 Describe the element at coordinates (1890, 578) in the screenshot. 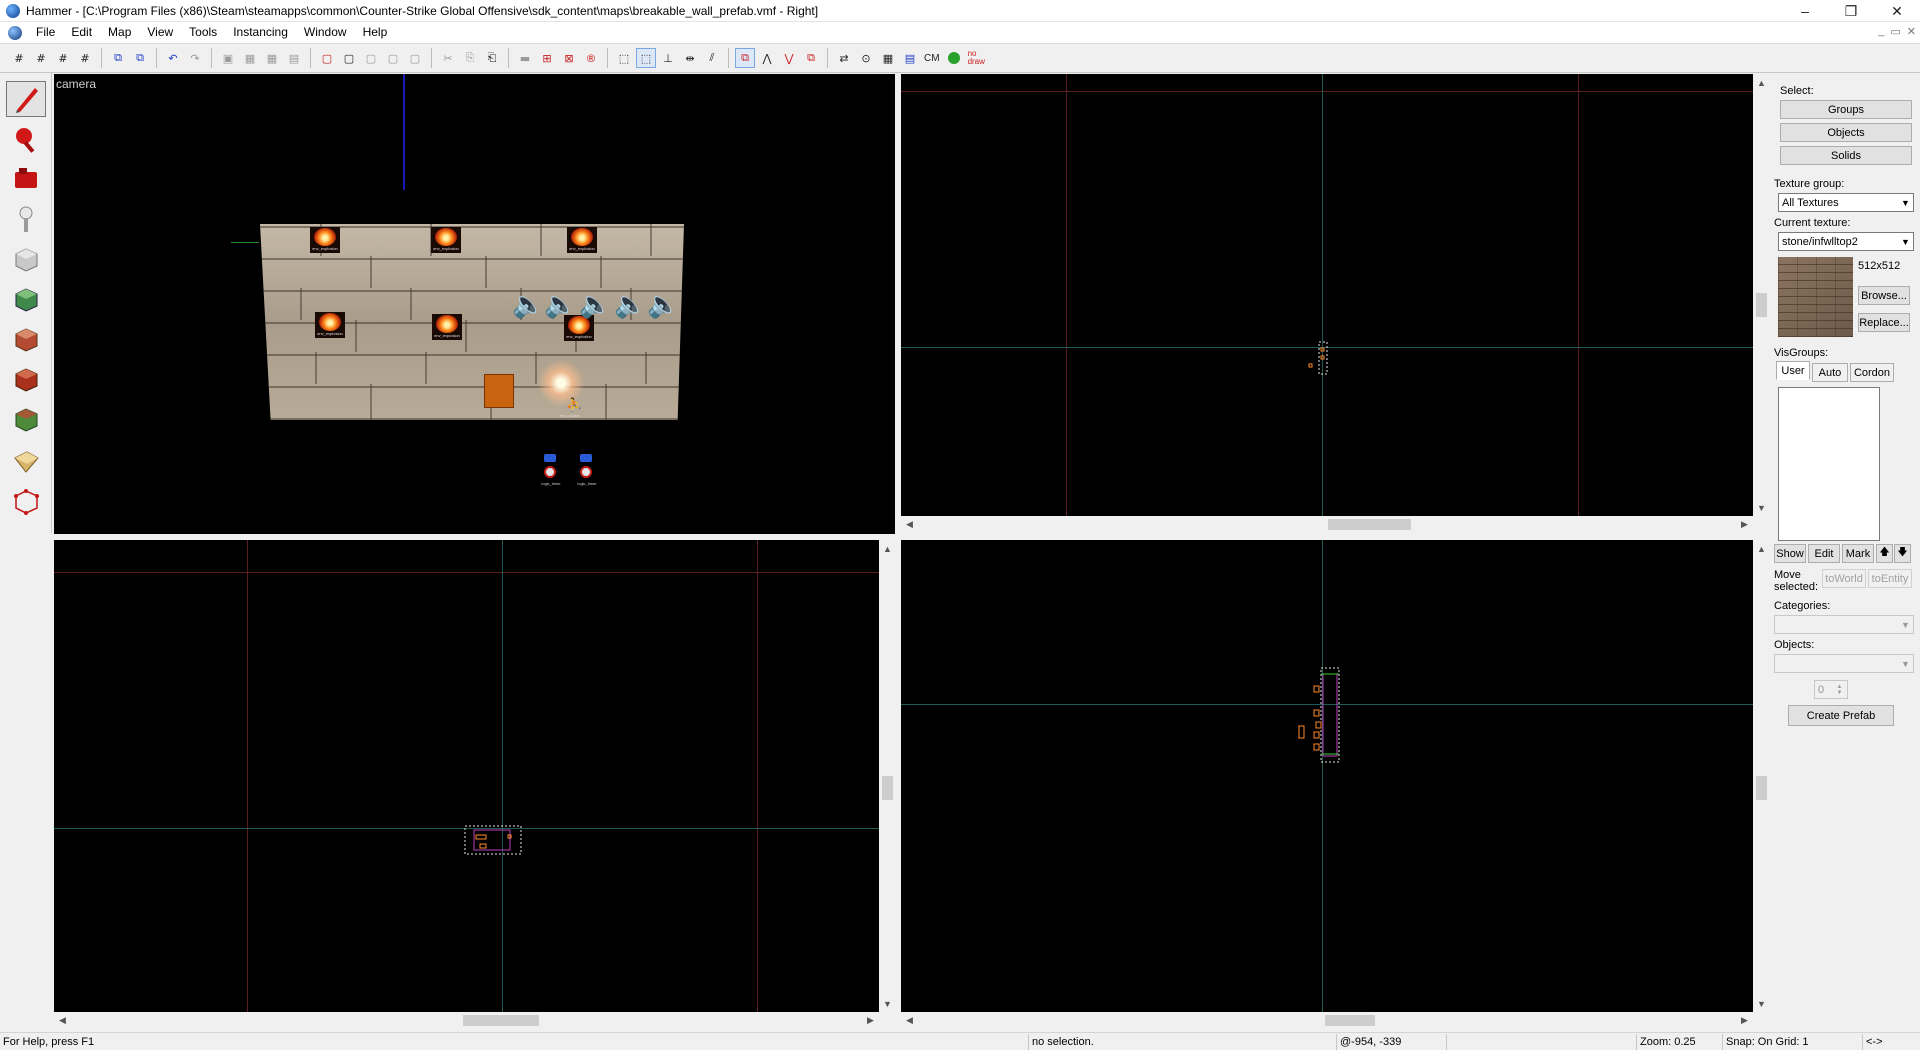

I see `to-entity-button: toEntity` at that location.